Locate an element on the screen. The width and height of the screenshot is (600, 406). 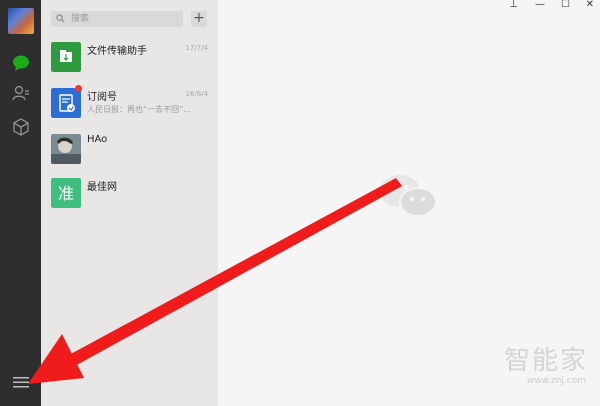
chat-list-item: 准 最佳网 is located at coordinates (129, 194).